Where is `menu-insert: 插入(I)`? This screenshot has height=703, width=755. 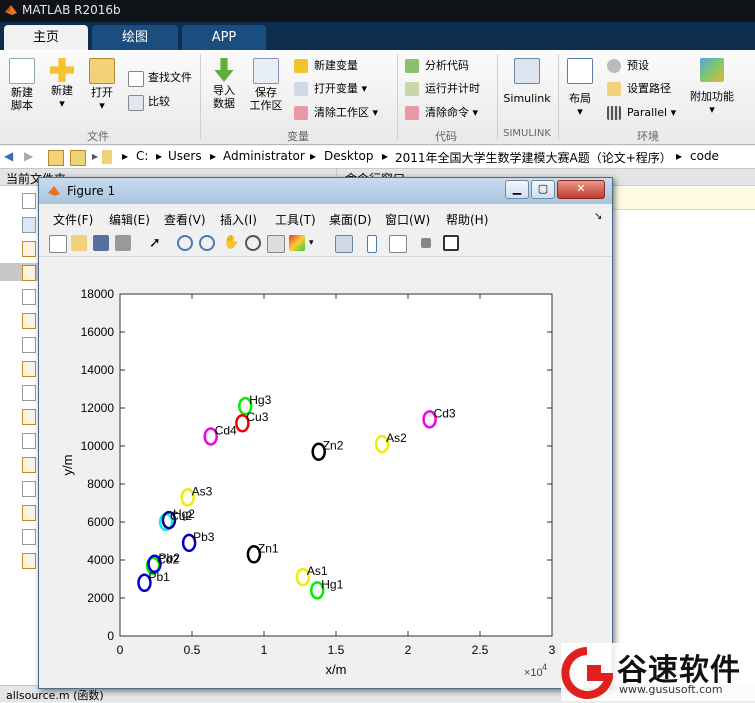 menu-insert: 插入(I) is located at coordinates (238, 219).